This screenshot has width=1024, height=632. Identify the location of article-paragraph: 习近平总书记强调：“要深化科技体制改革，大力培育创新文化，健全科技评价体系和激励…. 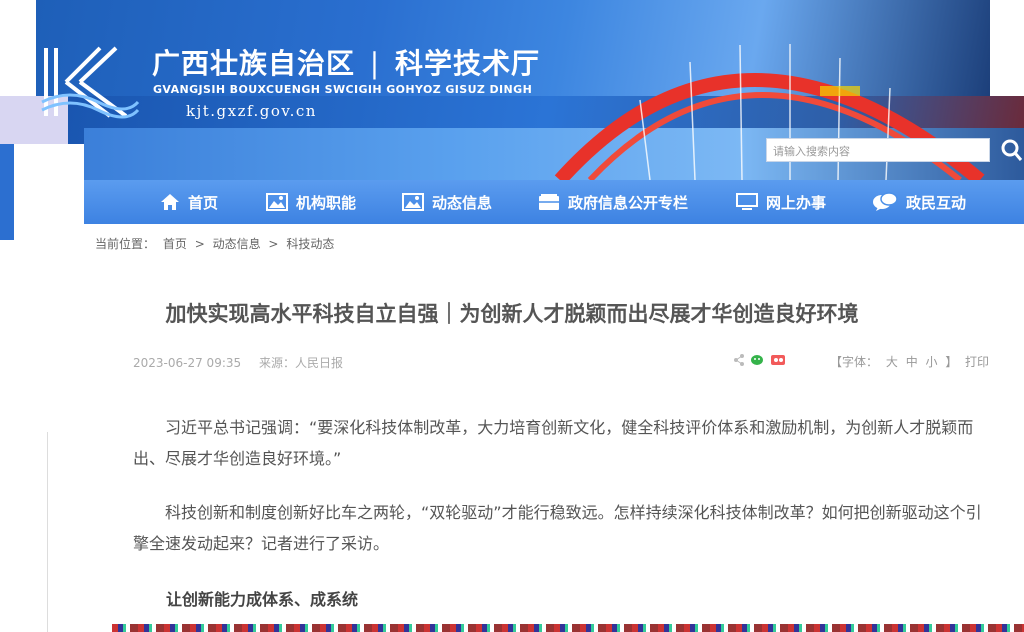
(553, 443).